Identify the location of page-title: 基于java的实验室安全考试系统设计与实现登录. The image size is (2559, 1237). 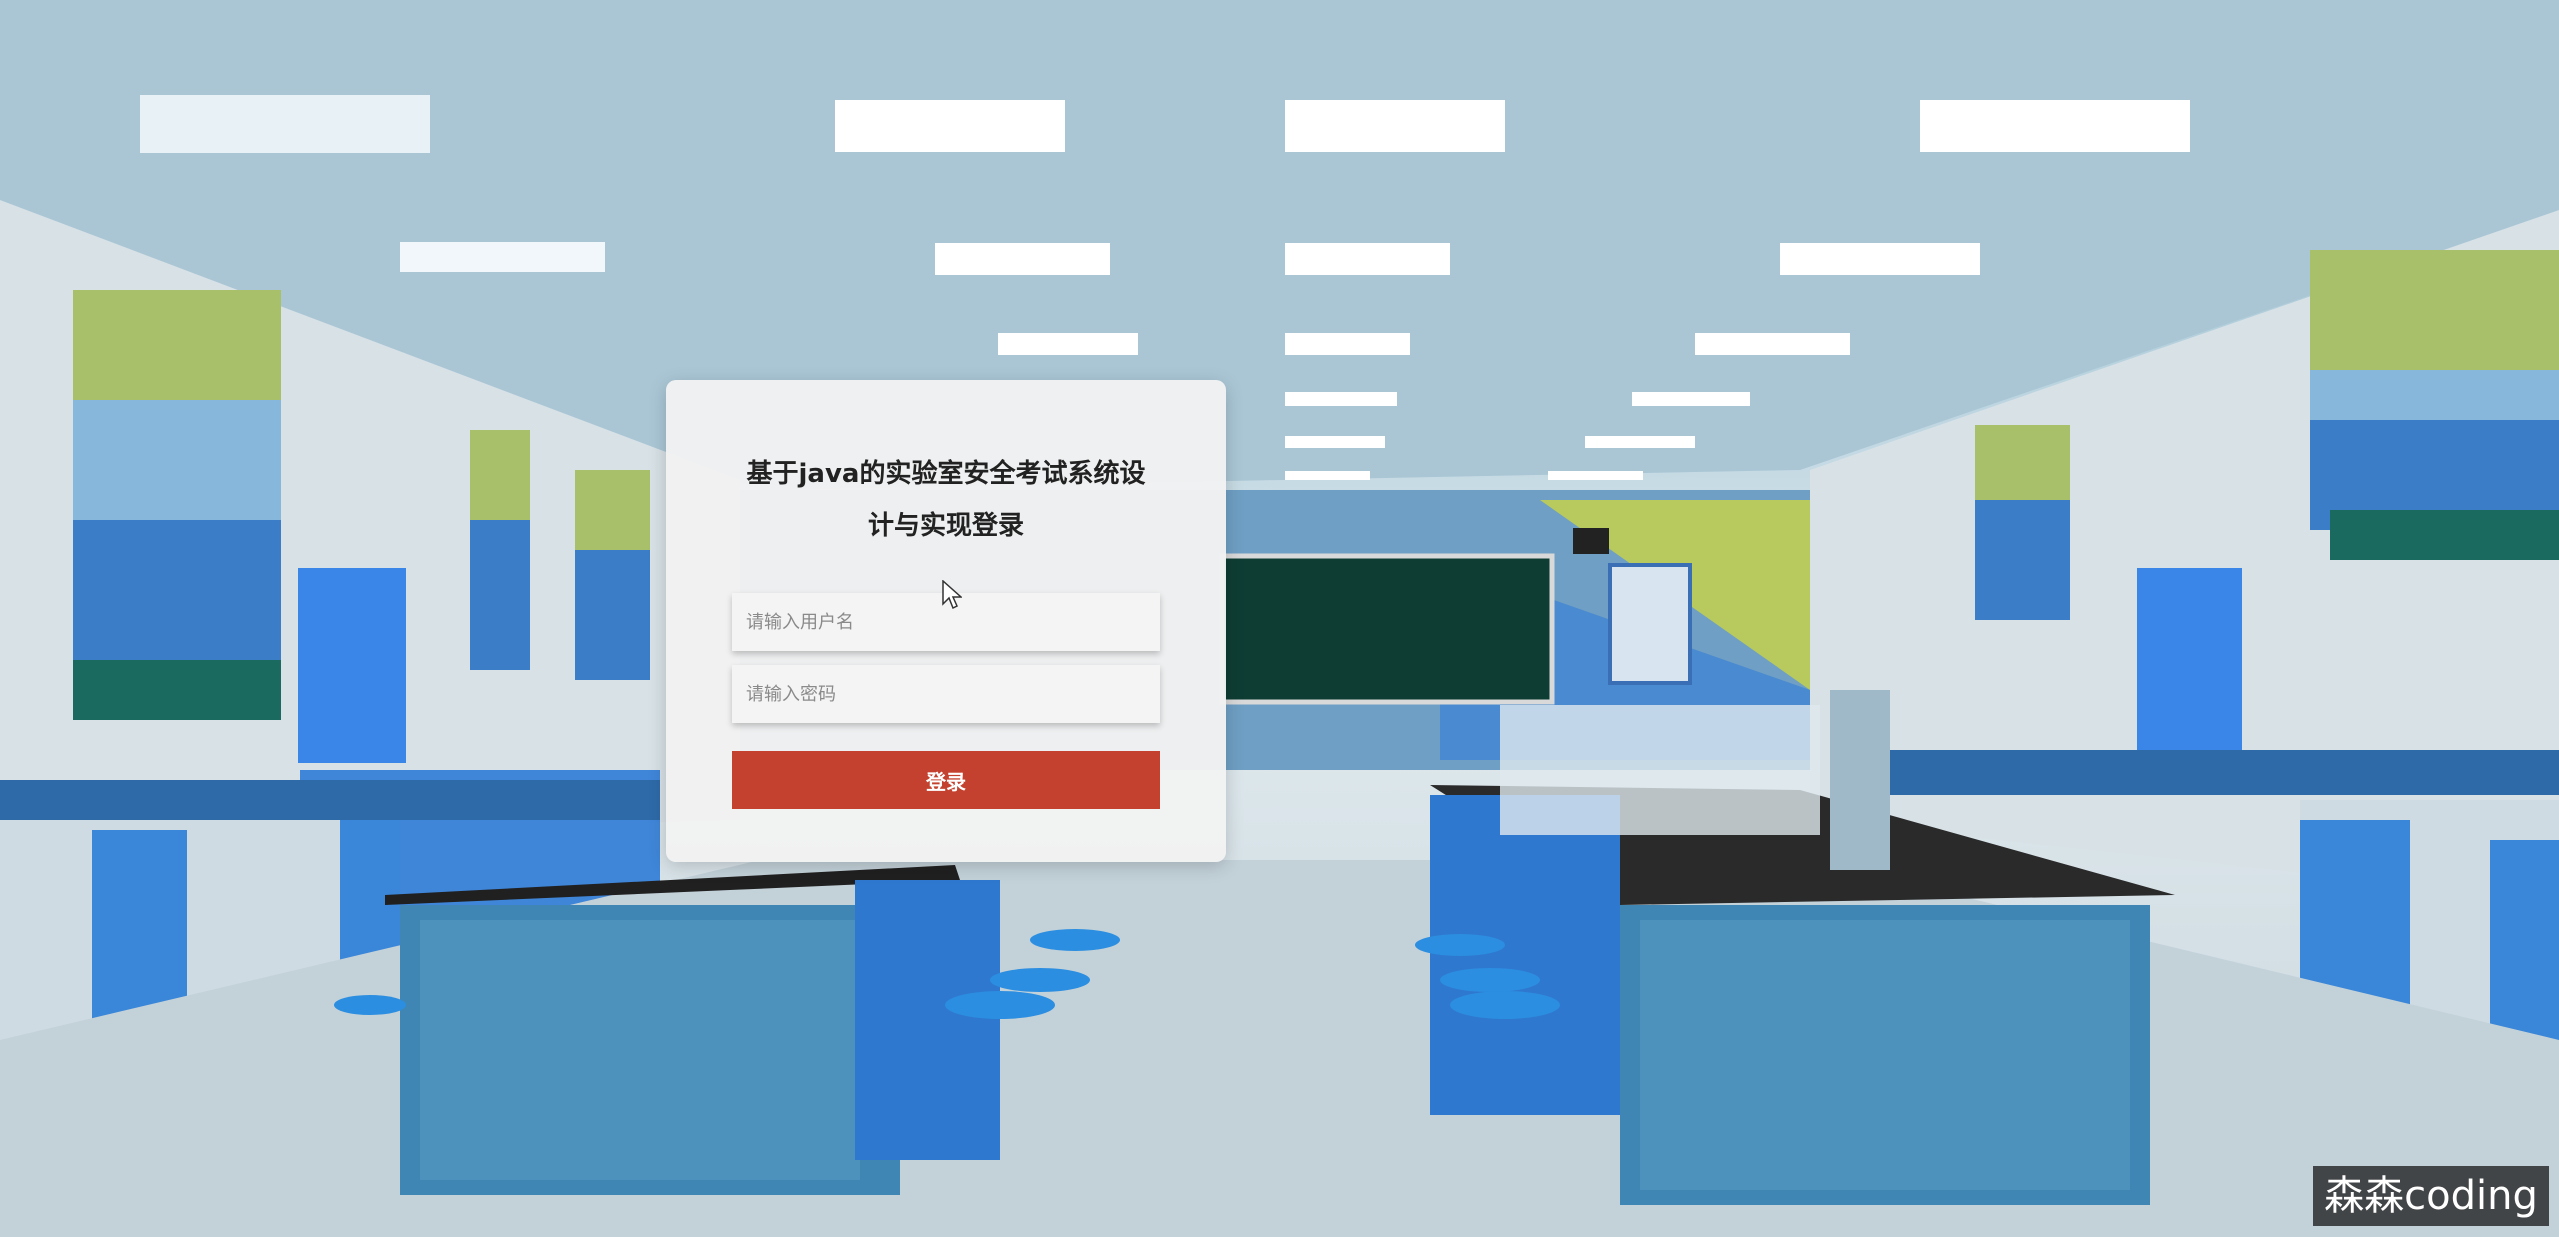
(946, 500).